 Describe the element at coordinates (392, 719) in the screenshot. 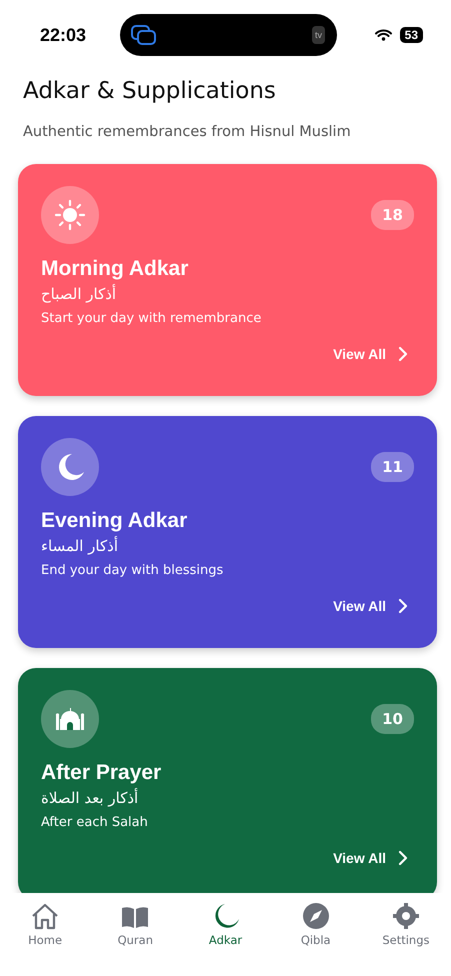

I see `count-badge: 10` at that location.